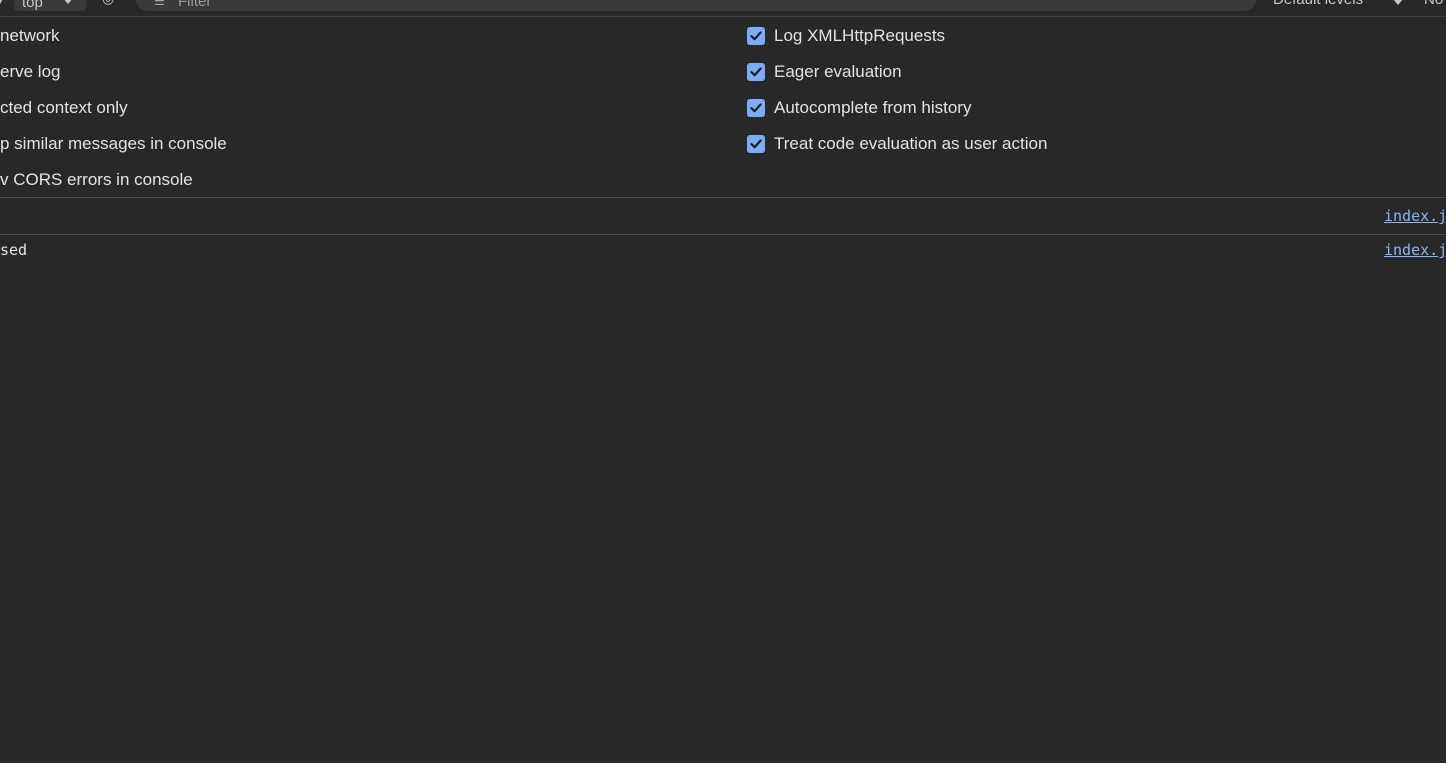  I want to click on setting-label: Autocomplete from history, so click(873, 107).